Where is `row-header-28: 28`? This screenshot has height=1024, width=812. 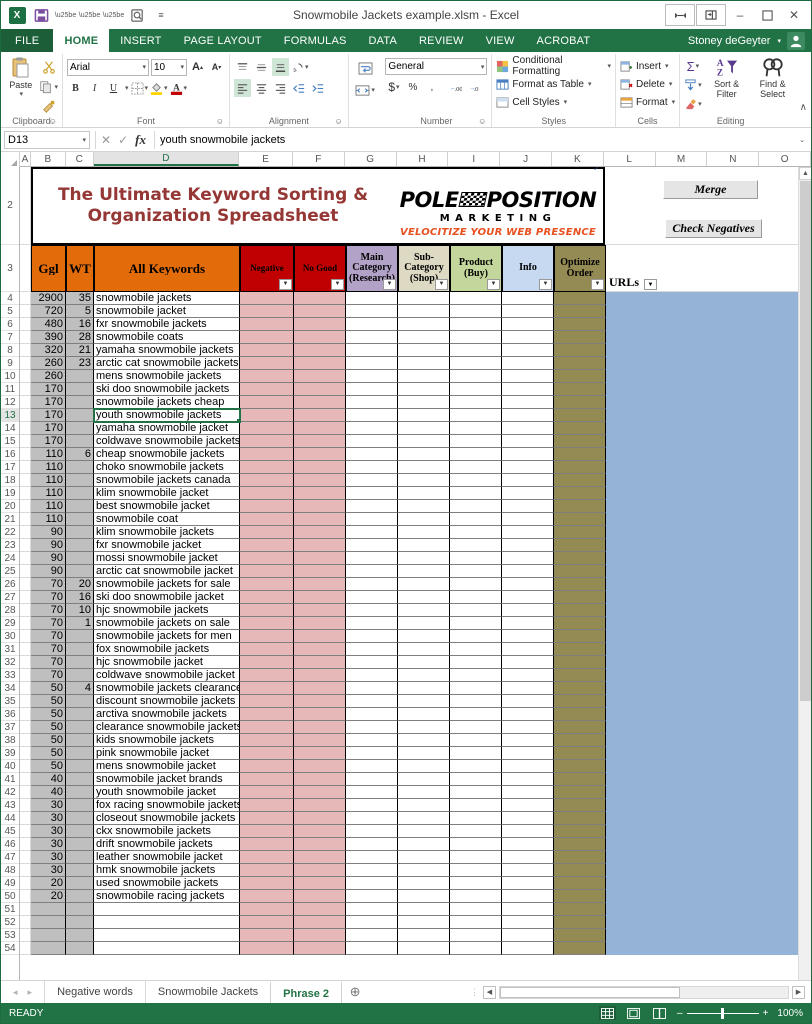
row-header-28: 28 is located at coordinates (10, 610).